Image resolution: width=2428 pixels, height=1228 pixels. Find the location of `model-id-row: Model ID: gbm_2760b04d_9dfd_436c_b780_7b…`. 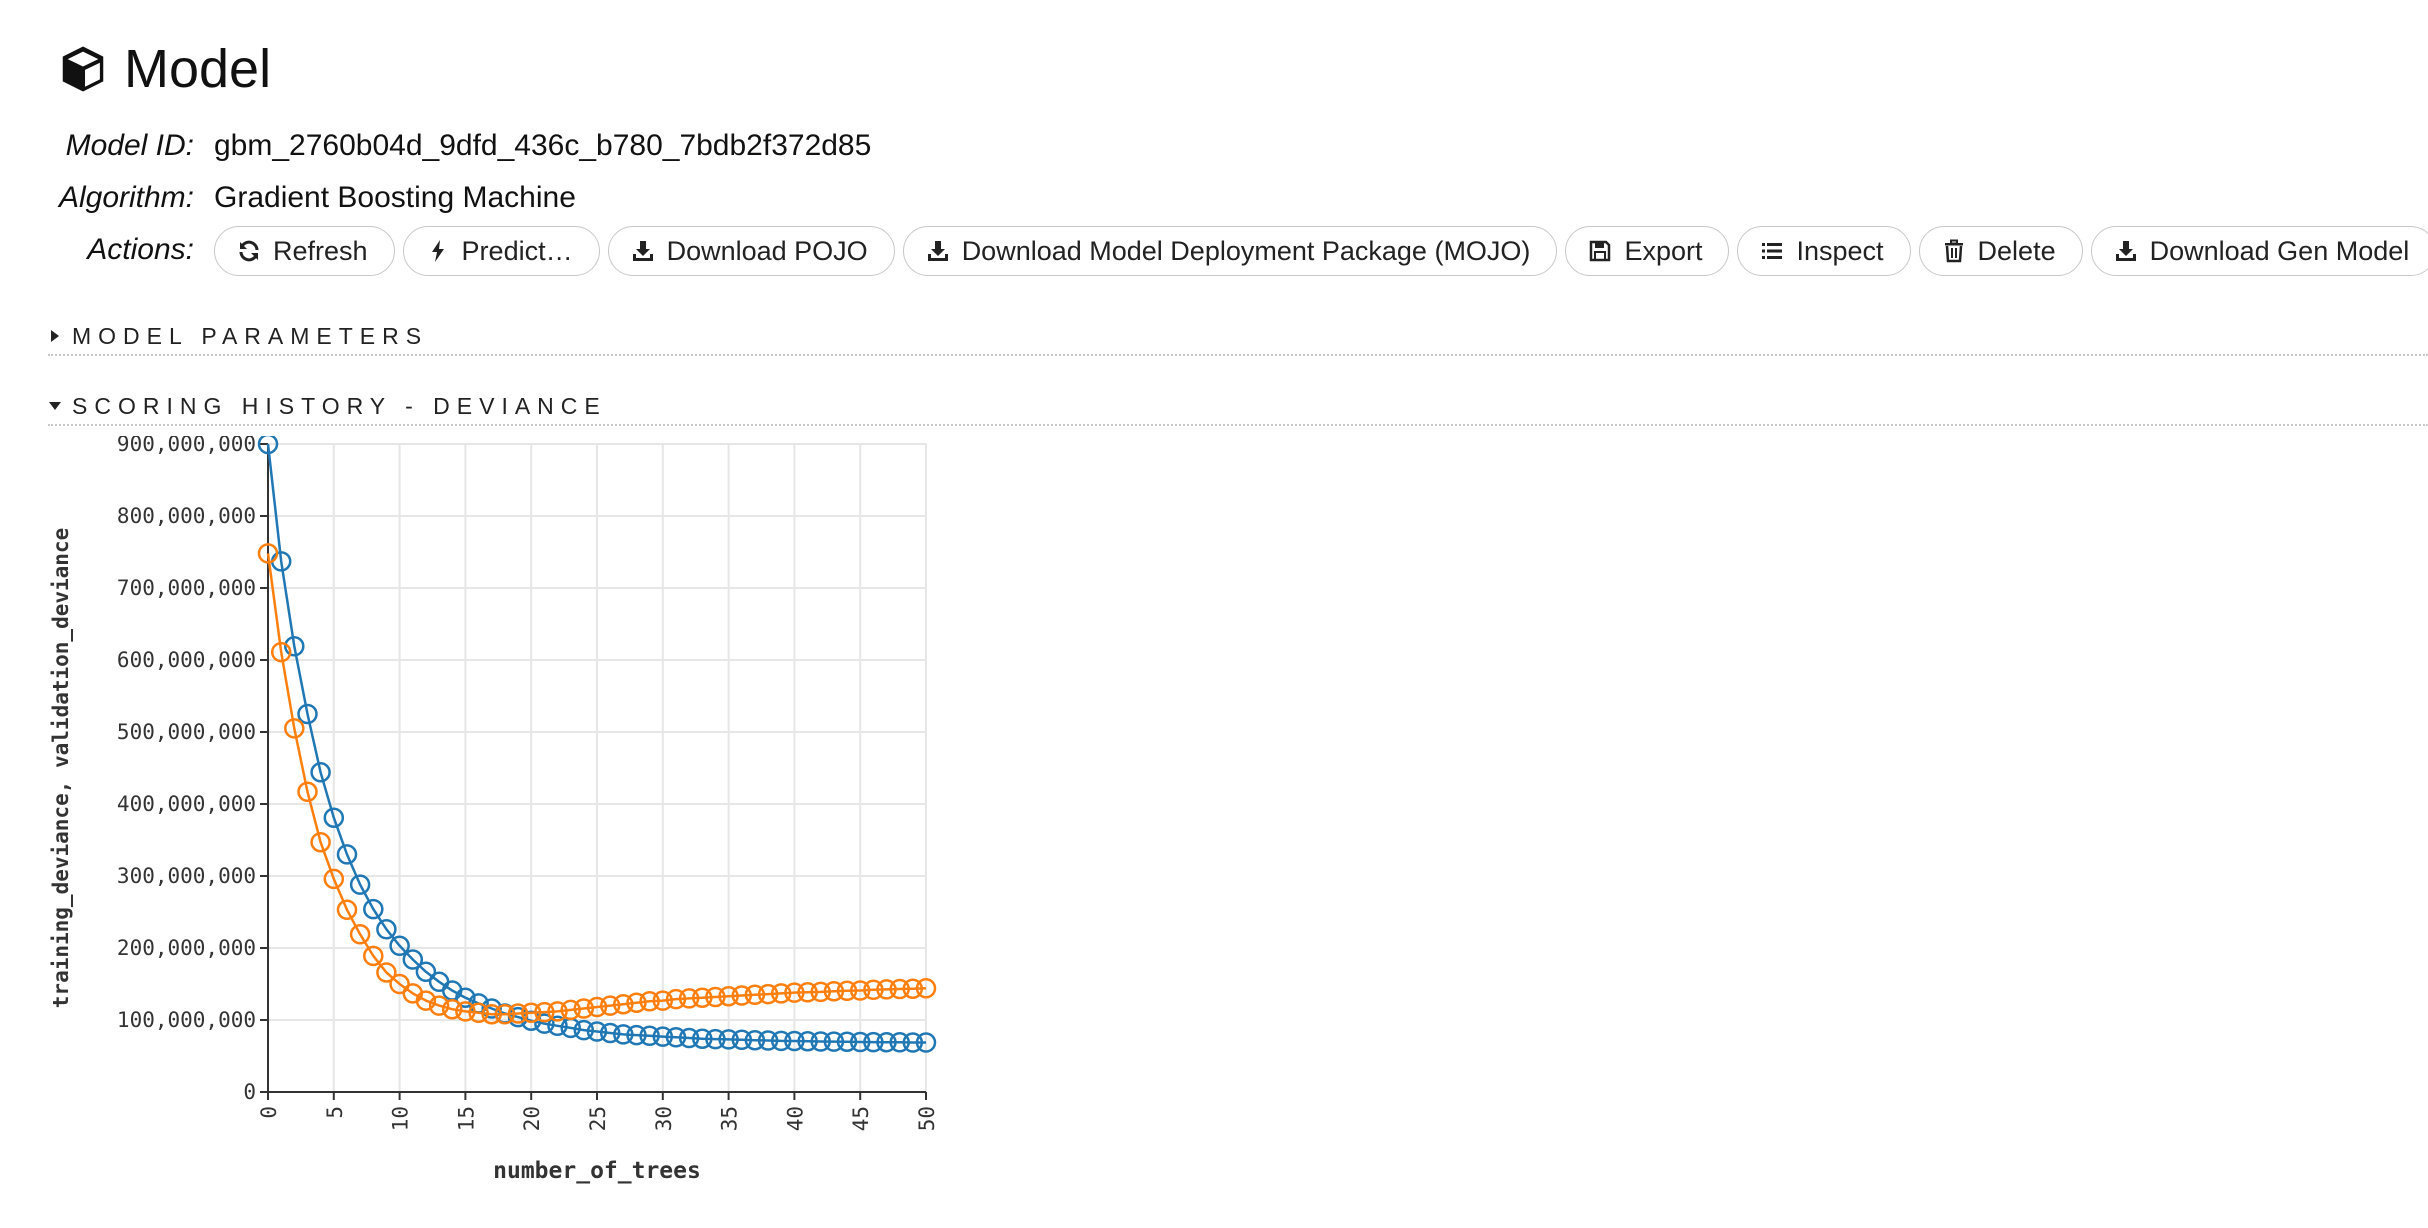

model-id-row: Model ID: gbm_2760b04d_9dfd_436c_b780_7b… is located at coordinates (436, 146).